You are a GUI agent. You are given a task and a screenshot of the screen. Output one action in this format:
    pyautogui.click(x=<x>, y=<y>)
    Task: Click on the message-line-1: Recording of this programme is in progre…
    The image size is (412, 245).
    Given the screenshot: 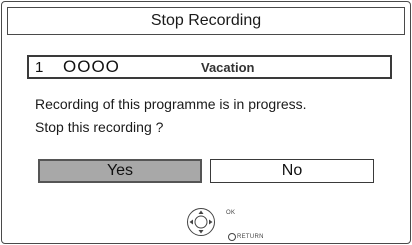 What is the action you would take?
    pyautogui.click(x=171, y=104)
    